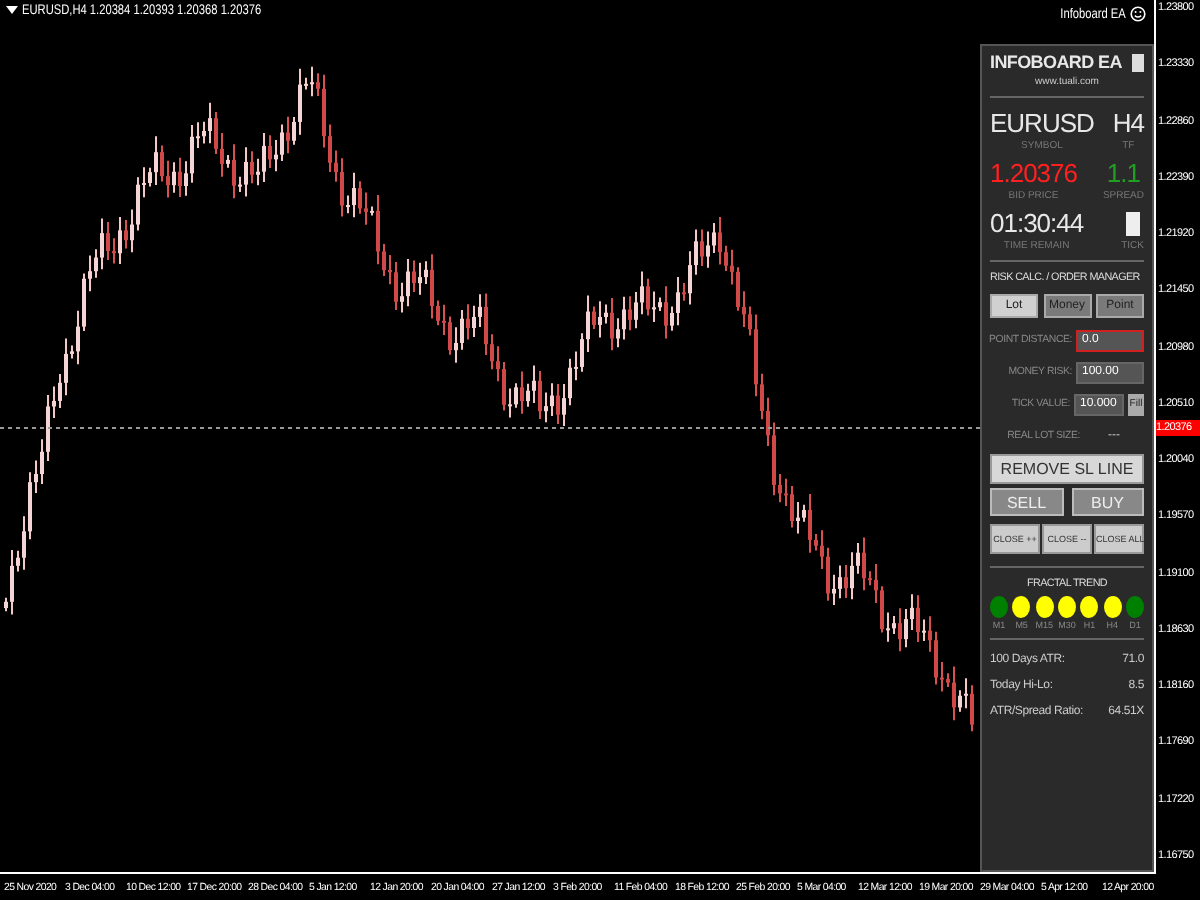 Image resolution: width=1200 pixels, height=900 pixels. Describe the element at coordinates (1042, 123) in the screenshot. I see `symbol-value: EURUSD` at that location.